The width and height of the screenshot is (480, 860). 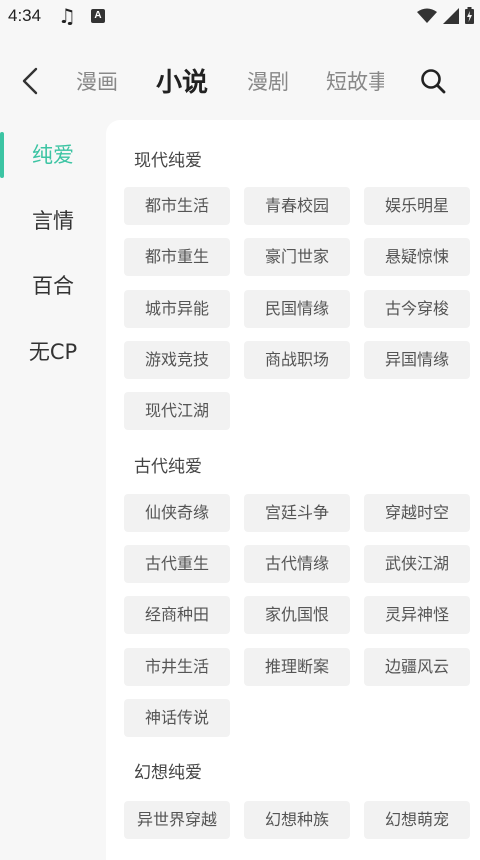 I want to click on tag-chip: 幻想种族, so click(x=297, y=820).